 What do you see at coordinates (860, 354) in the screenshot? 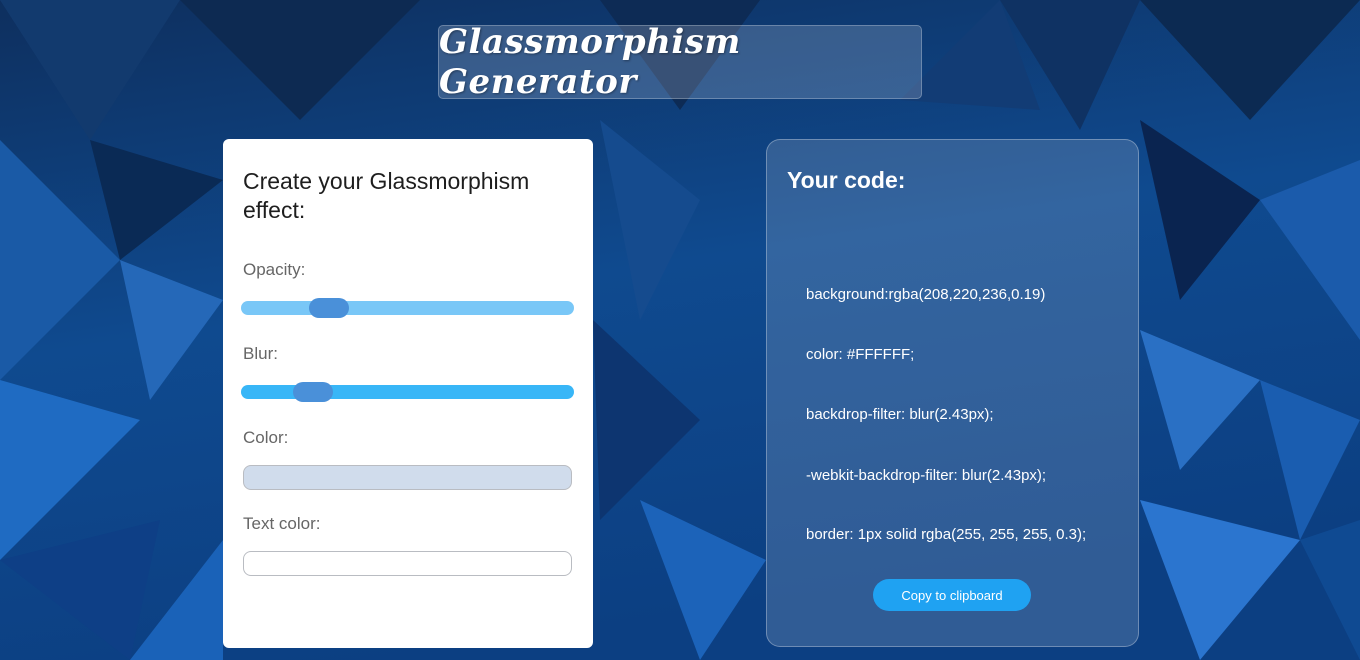
I see `code-line-color: color: #FFFFFF;` at bounding box center [860, 354].